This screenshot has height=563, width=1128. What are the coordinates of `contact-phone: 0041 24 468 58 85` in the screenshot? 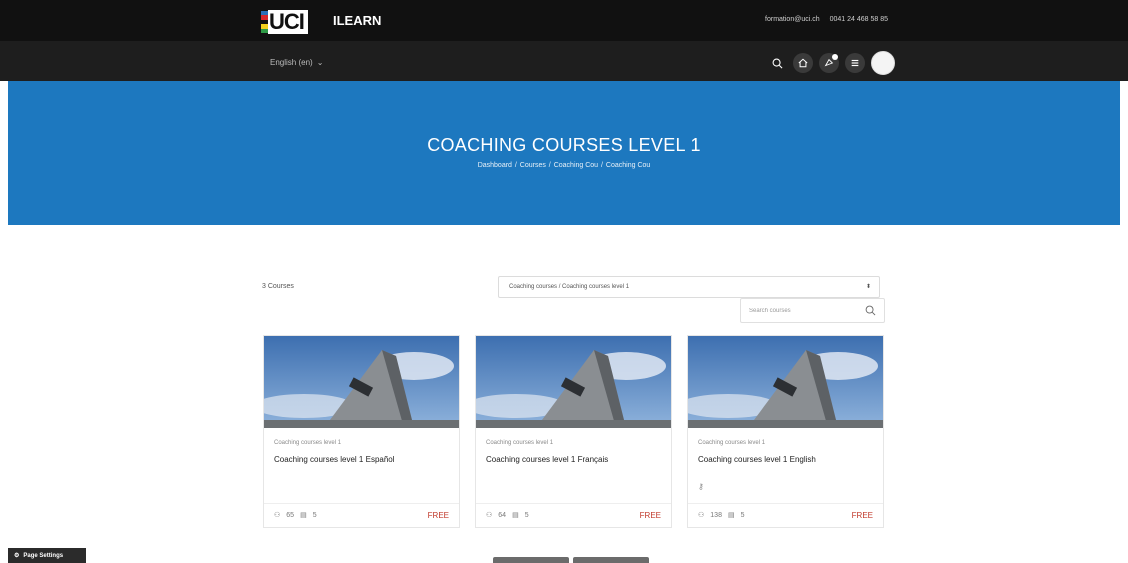 It's located at (859, 19).